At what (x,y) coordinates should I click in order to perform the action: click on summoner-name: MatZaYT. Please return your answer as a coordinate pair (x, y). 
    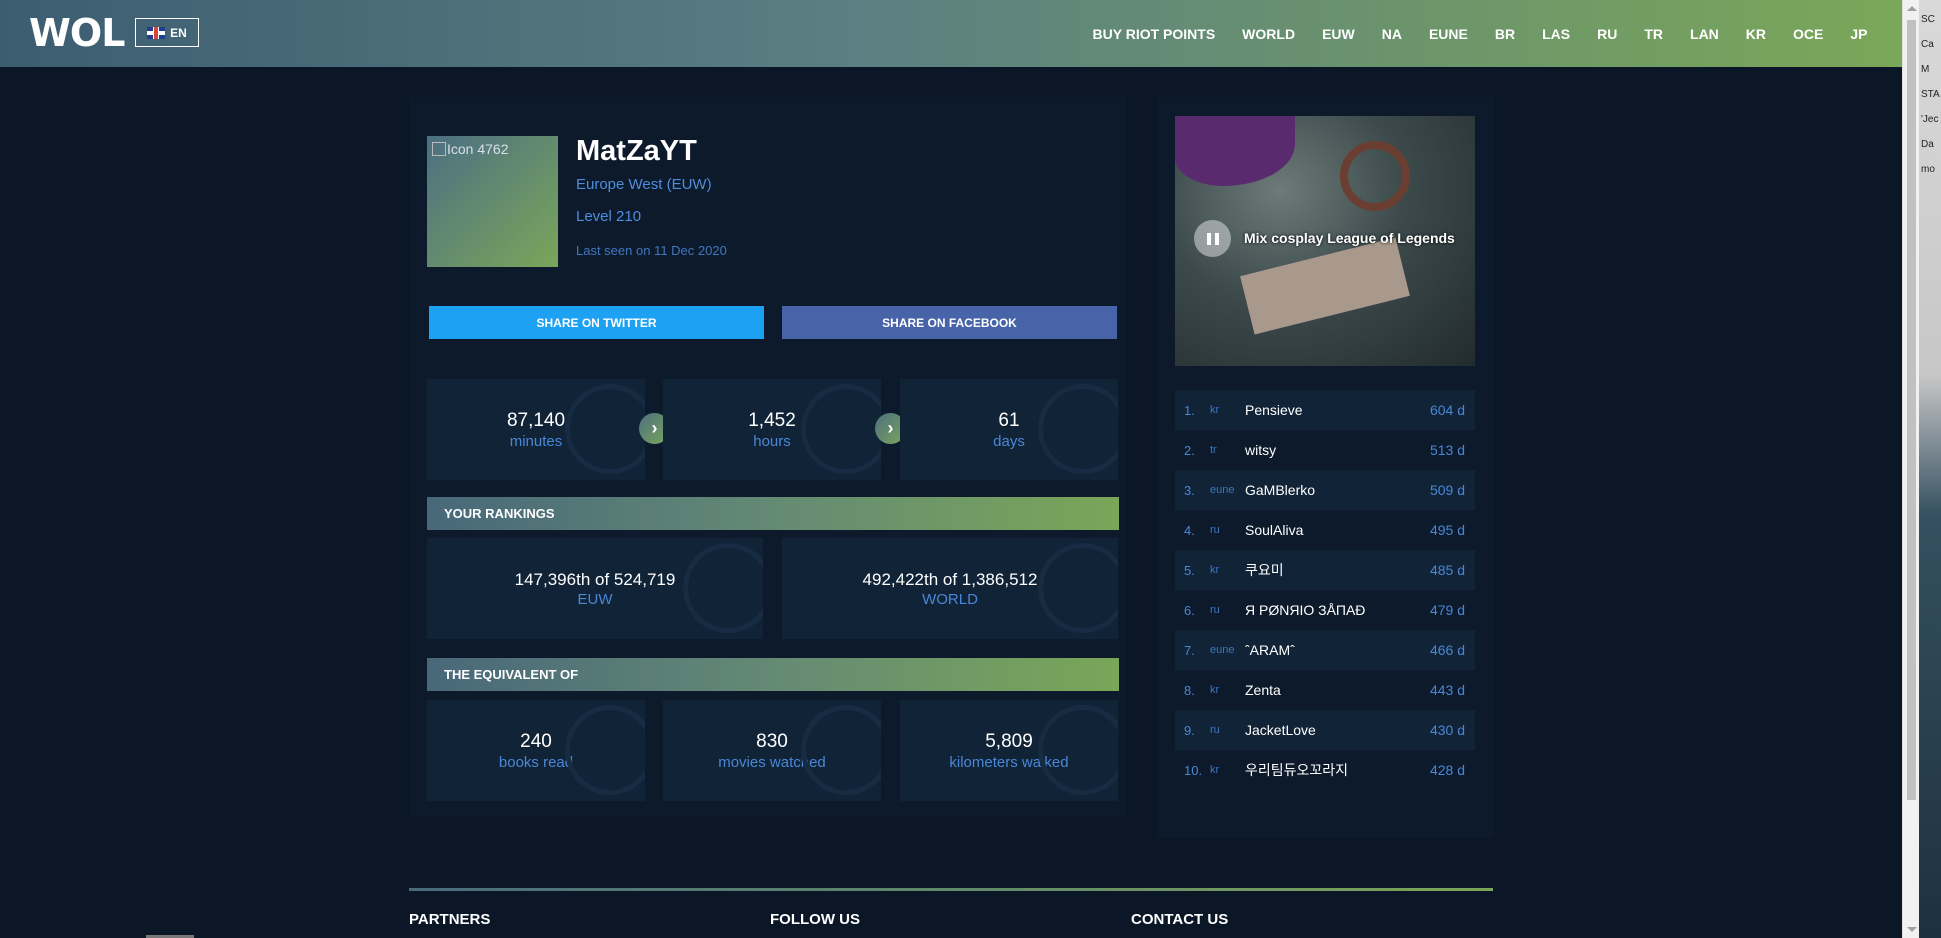
    Looking at the image, I should click on (636, 151).